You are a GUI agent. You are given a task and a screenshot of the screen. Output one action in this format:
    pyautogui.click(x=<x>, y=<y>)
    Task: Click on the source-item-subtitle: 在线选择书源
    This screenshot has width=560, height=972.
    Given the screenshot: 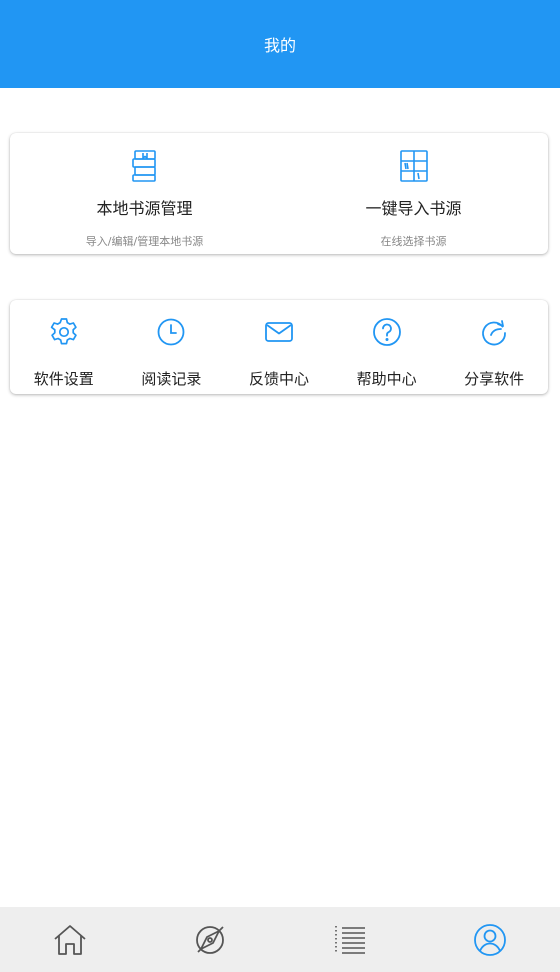 What is the action you would take?
    pyautogui.click(x=413, y=241)
    